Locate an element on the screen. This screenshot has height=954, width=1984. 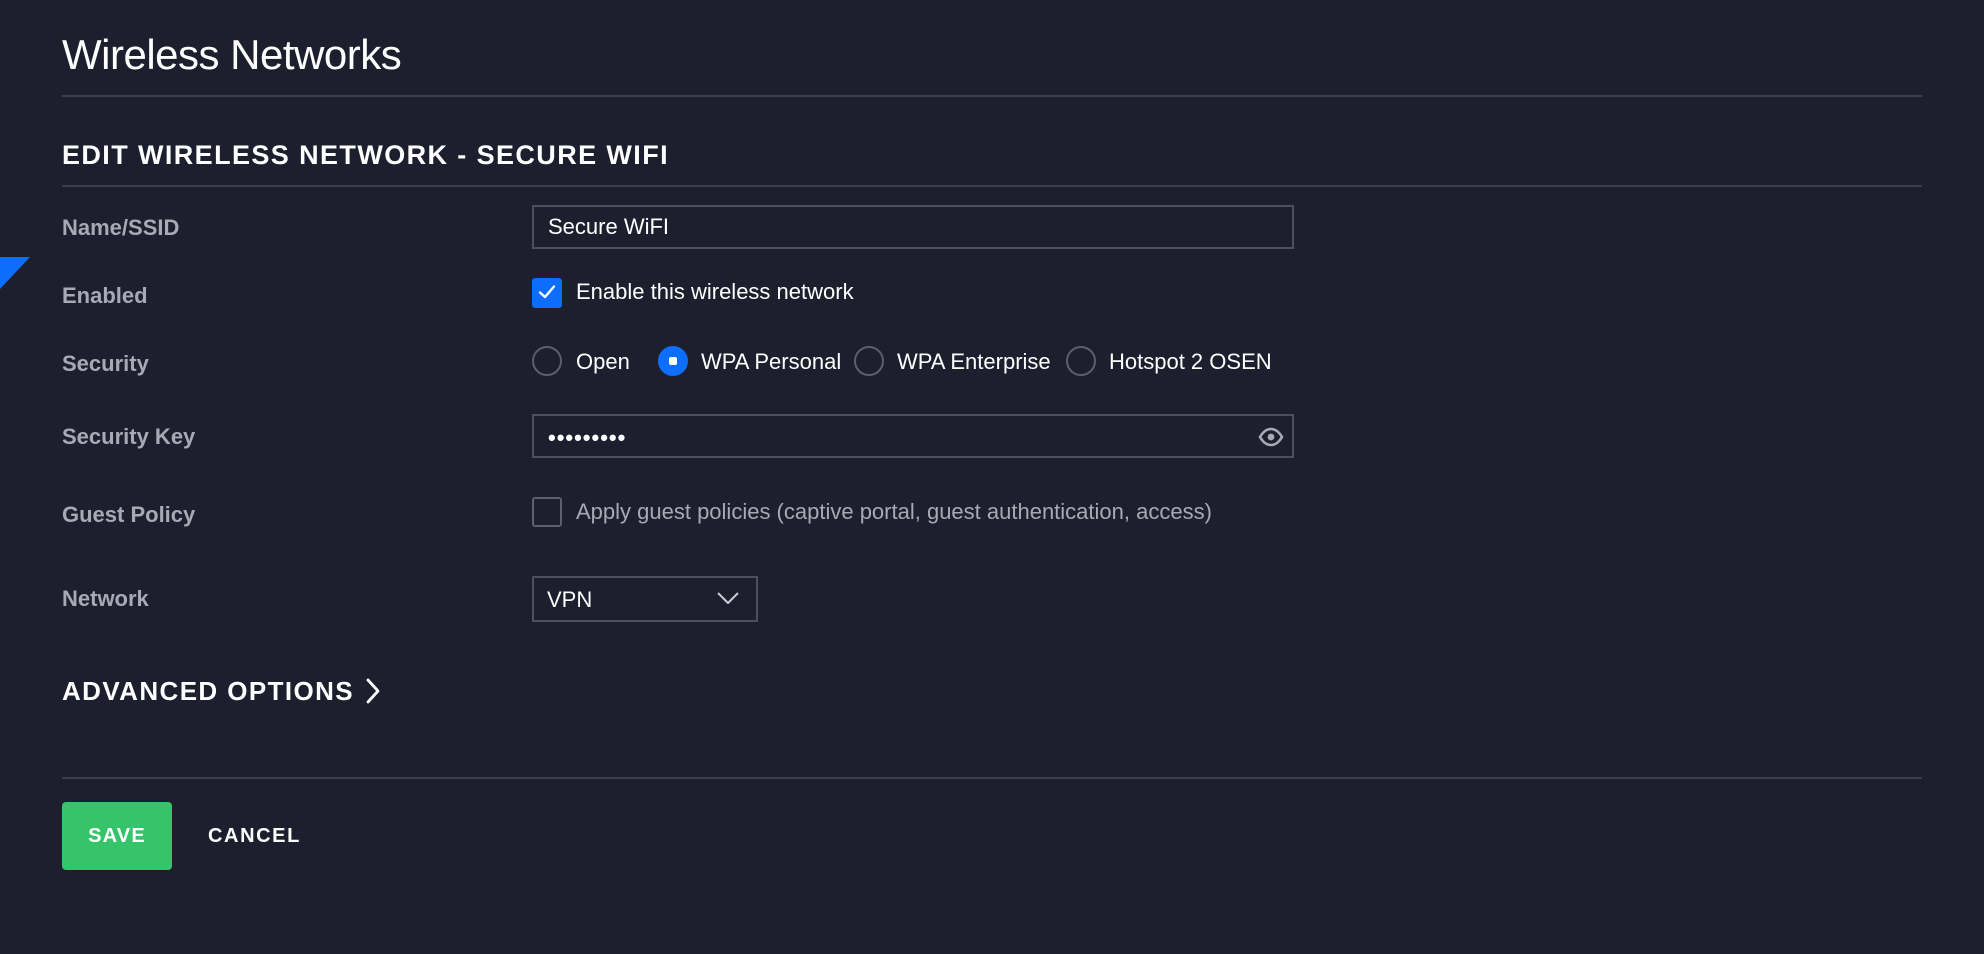
enabled-option-label: Enable this wireless network is located at coordinates (715, 292).